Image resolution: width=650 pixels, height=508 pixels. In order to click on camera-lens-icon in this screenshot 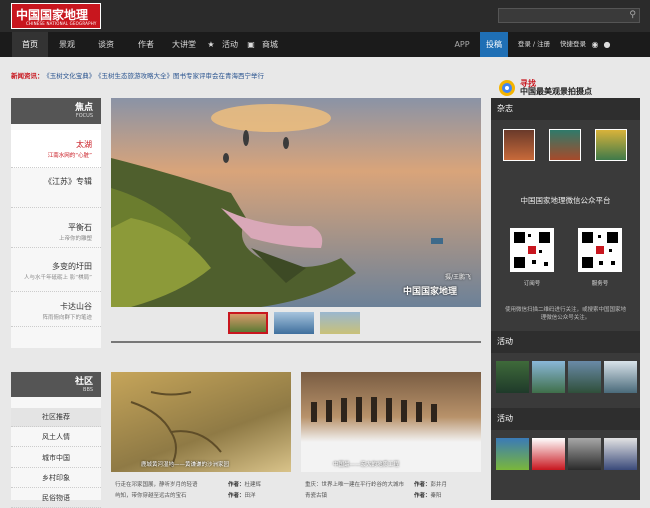, I will do `click(507, 88)`.